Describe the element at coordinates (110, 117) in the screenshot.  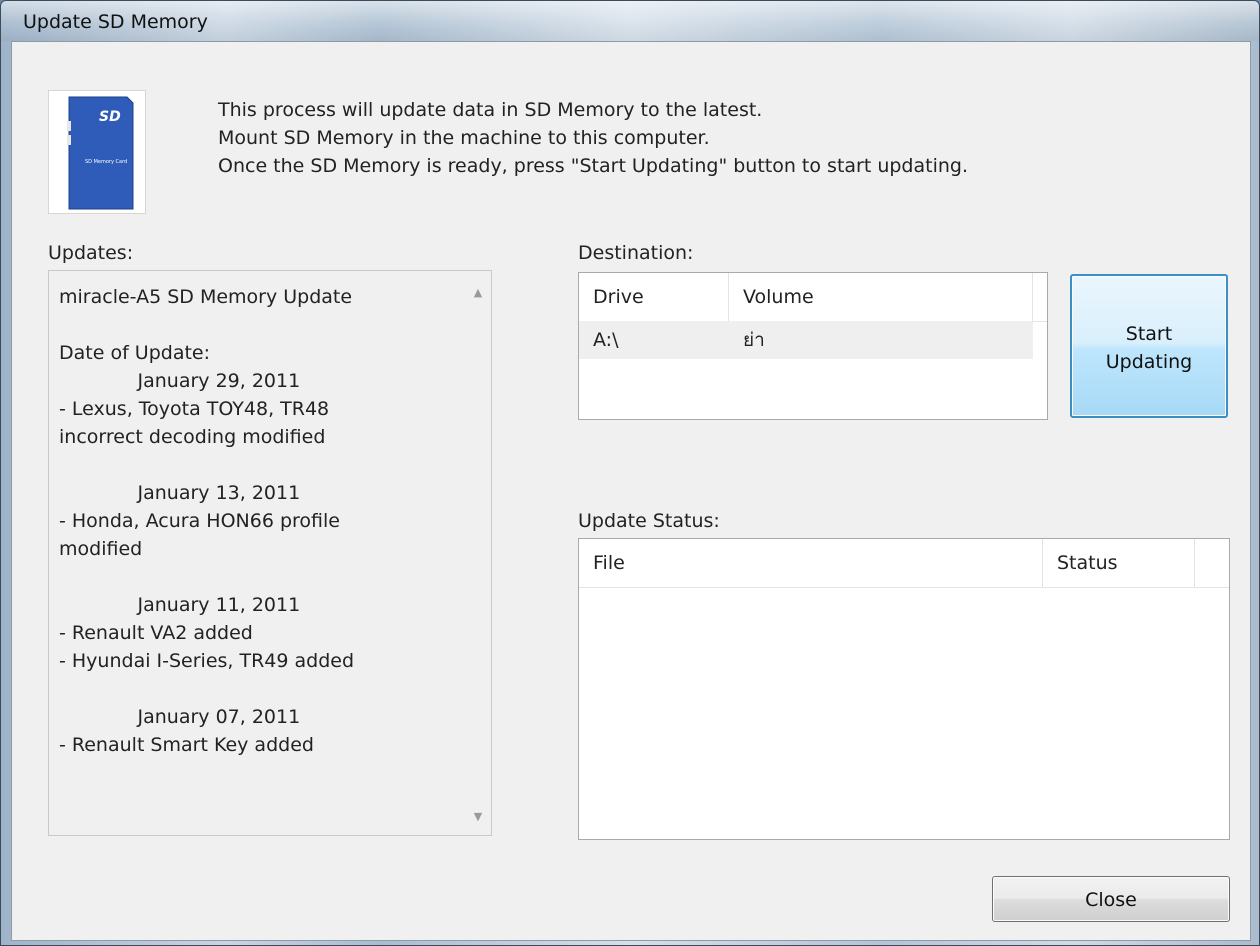
I see `sd-logo-text: SD` at that location.